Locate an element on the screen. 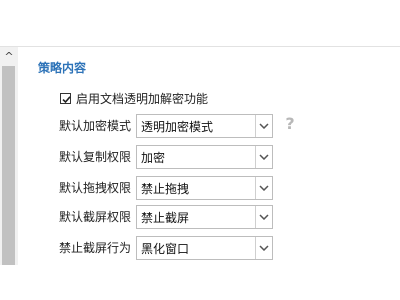 The width and height of the screenshot is (400, 300). field-default-copy-permission: 默认复制权限 加密 is located at coordinates (179, 157).